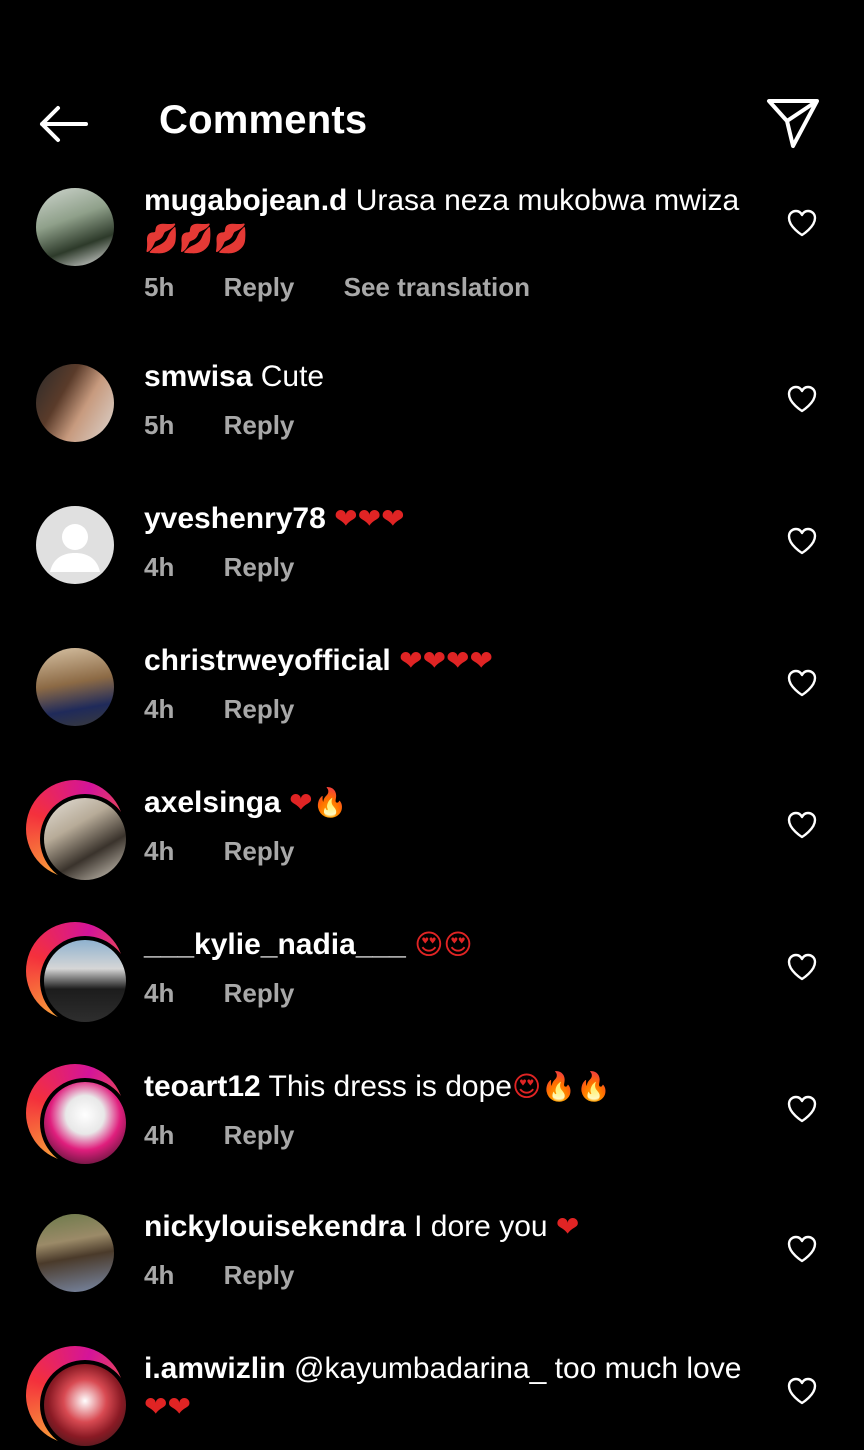  Describe the element at coordinates (292, 376) in the screenshot. I see `comment-text: Cute` at that location.